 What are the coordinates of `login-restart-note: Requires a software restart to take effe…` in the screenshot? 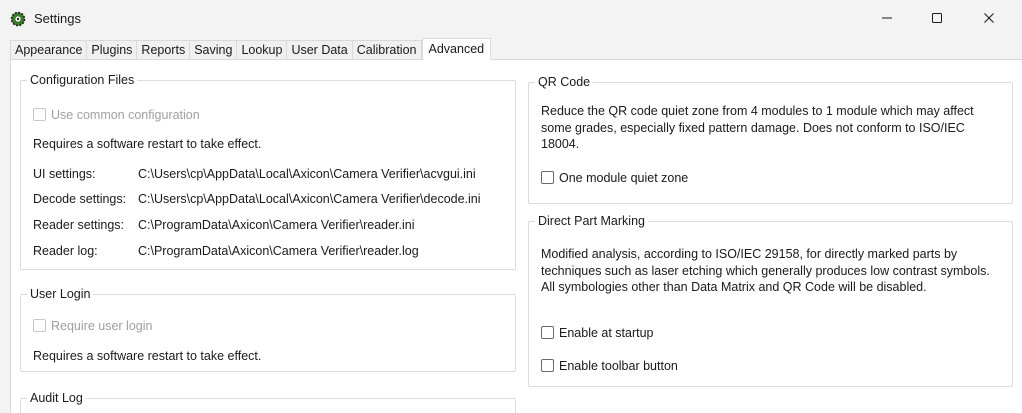 It's located at (147, 356).